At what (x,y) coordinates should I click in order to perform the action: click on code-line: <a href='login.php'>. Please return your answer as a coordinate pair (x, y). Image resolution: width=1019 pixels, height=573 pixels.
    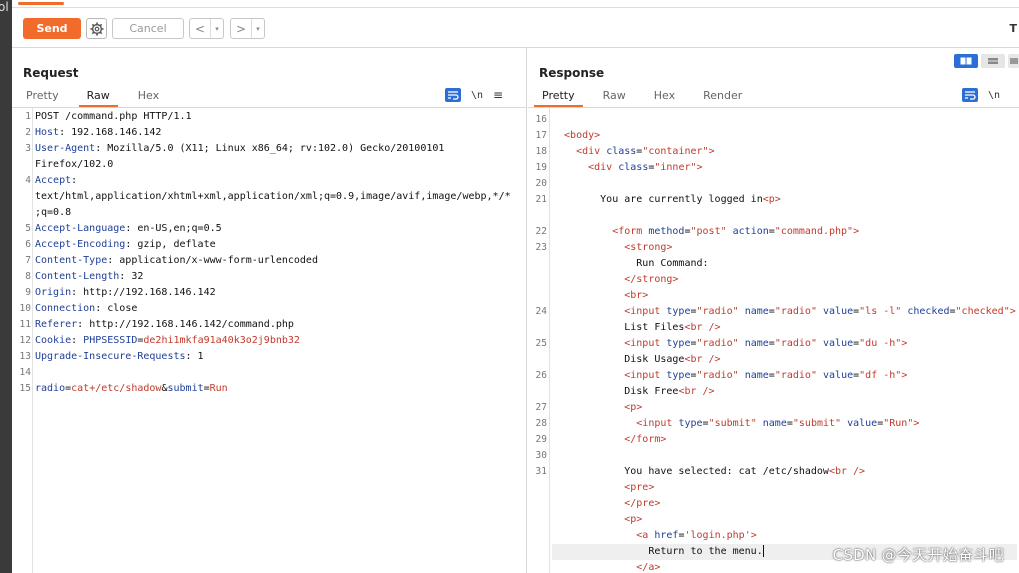
    Looking at the image, I should click on (784, 536).